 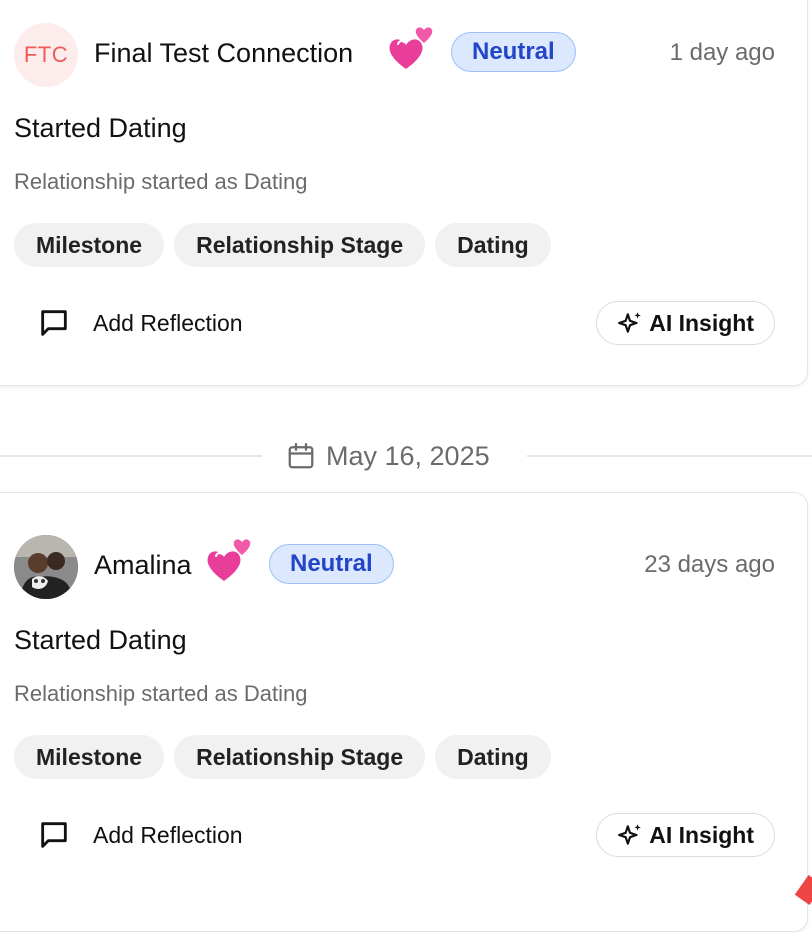 What do you see at coordinates (669, 456) in the screenshot?
I see `divider-right` at bounding box center [669, 456].